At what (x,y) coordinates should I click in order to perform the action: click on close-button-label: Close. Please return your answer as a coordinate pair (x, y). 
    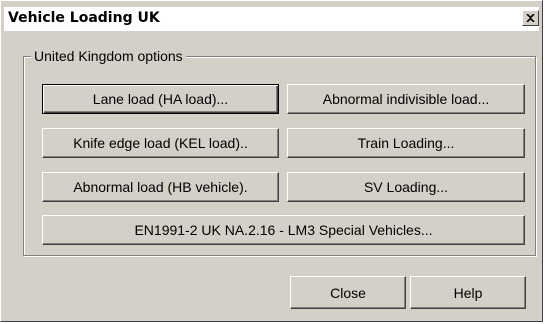
    Looking at the image, I should click on (348, 292).